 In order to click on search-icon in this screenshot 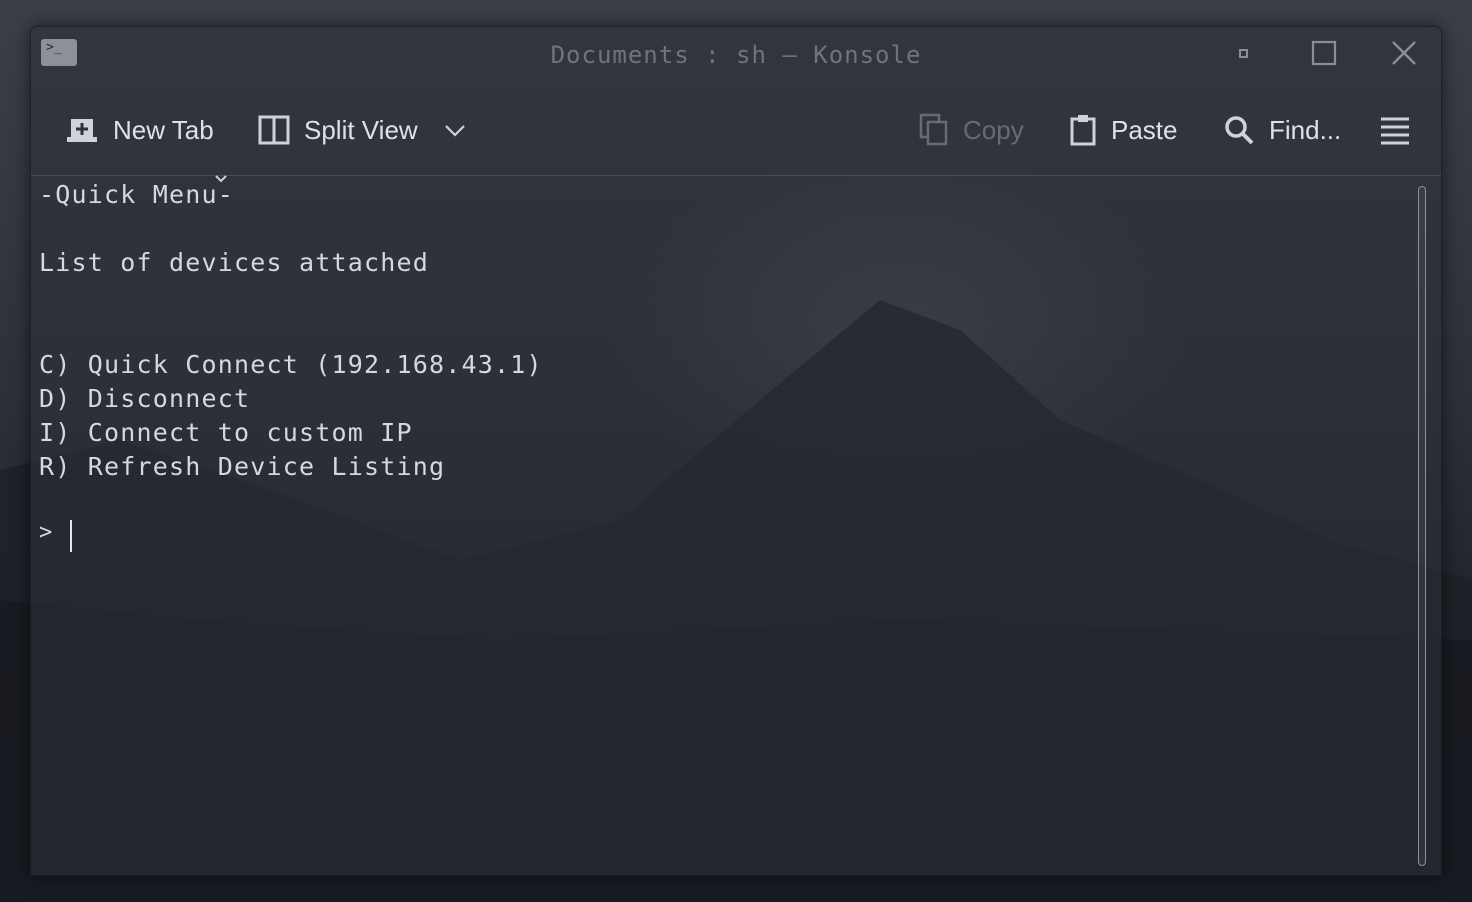, I will do `click(1239, 130)`.